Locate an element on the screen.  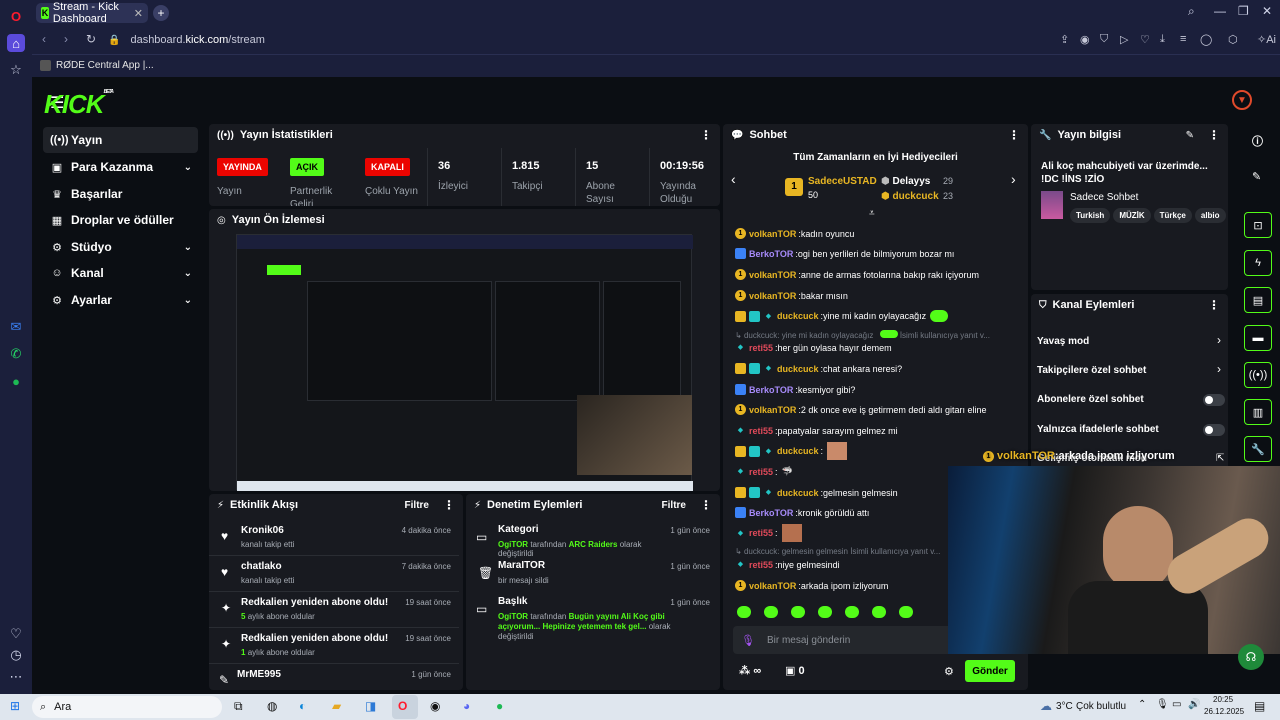
user-avatar-icon: ▼ is located at coordinates (1242, 100).